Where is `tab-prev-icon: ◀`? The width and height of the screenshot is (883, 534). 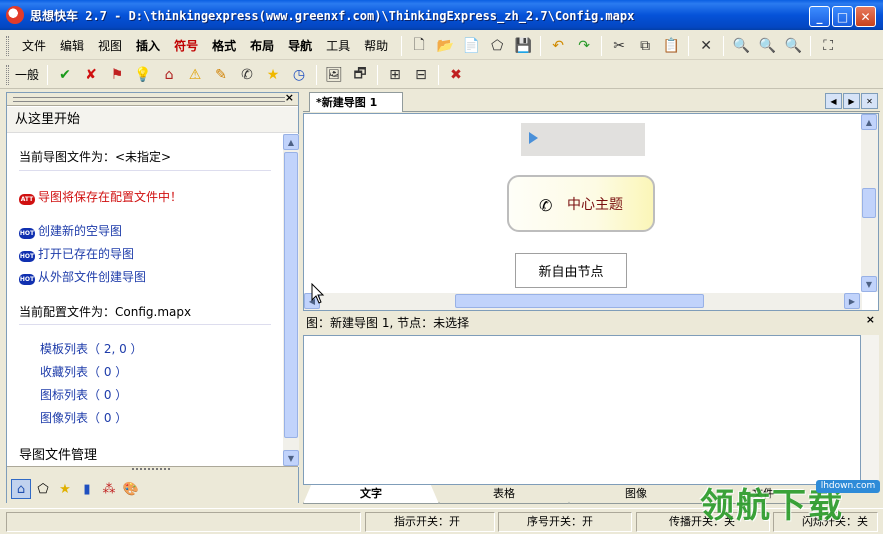
tab-prev-icon: ◀ is located at coordinates (833, 101).